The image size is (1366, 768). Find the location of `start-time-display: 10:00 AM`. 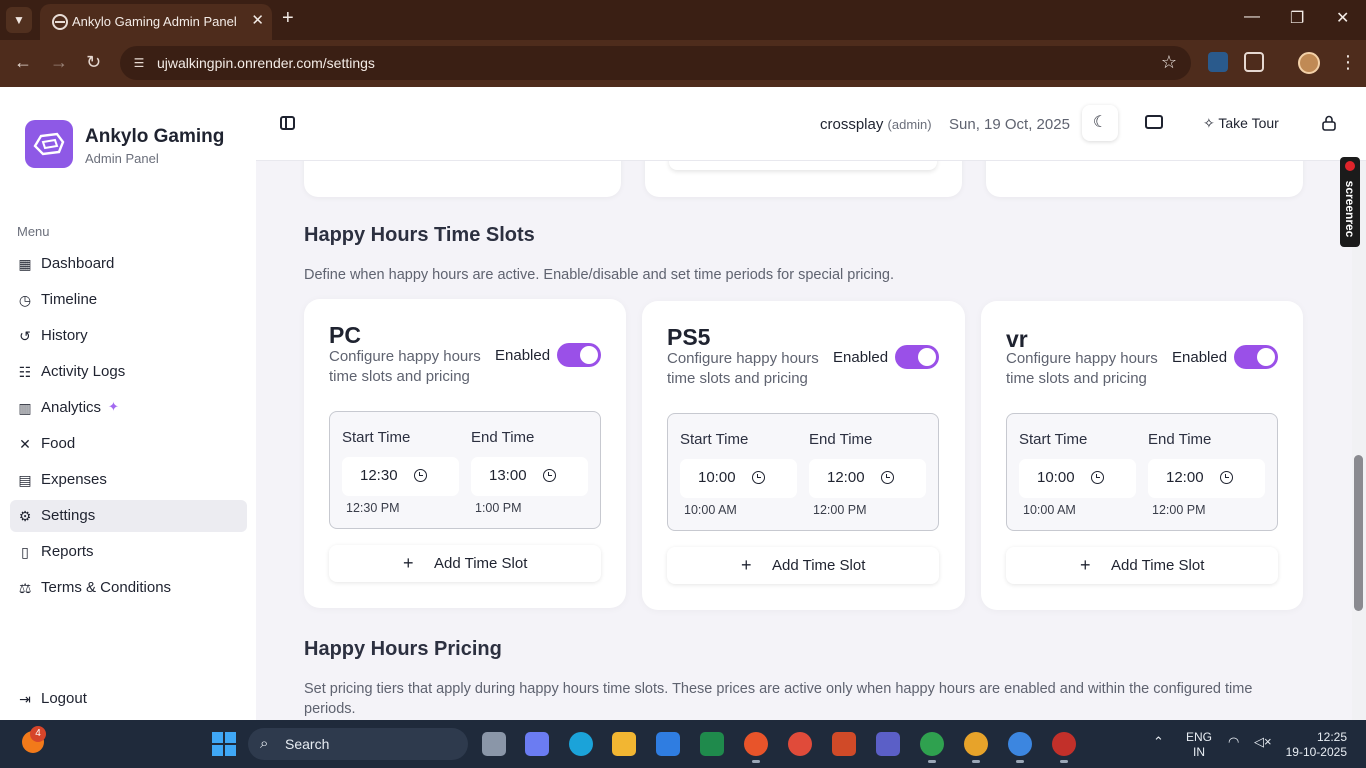

start-time-display: 10:00 AM is located at coordinates (710, 510).